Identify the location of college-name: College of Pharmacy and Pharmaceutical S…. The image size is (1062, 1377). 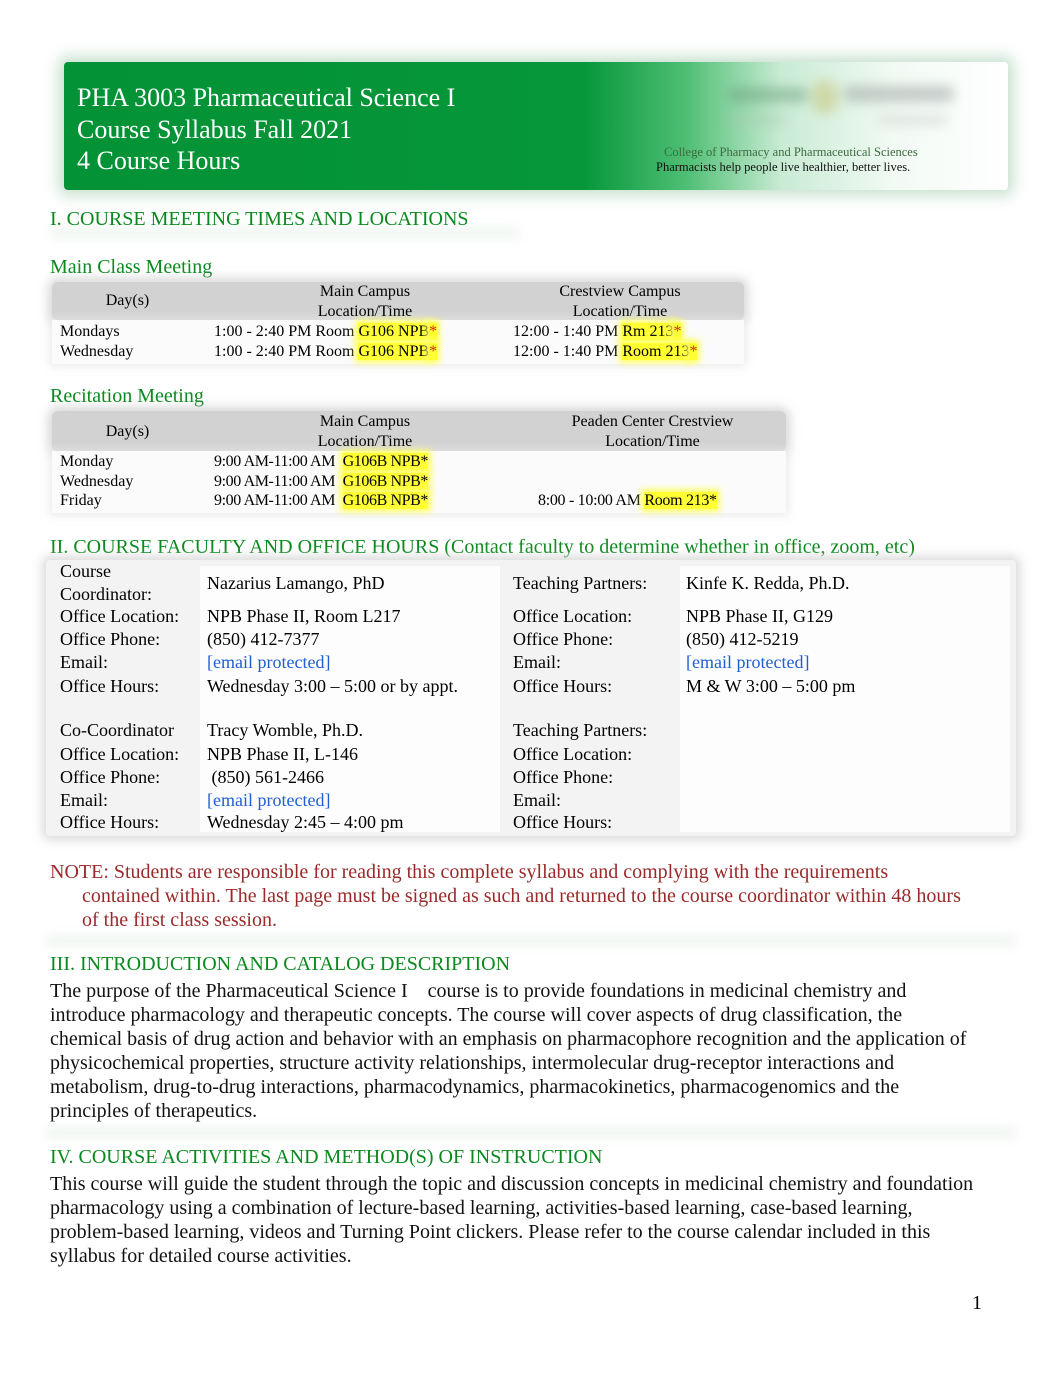
(791, 152).